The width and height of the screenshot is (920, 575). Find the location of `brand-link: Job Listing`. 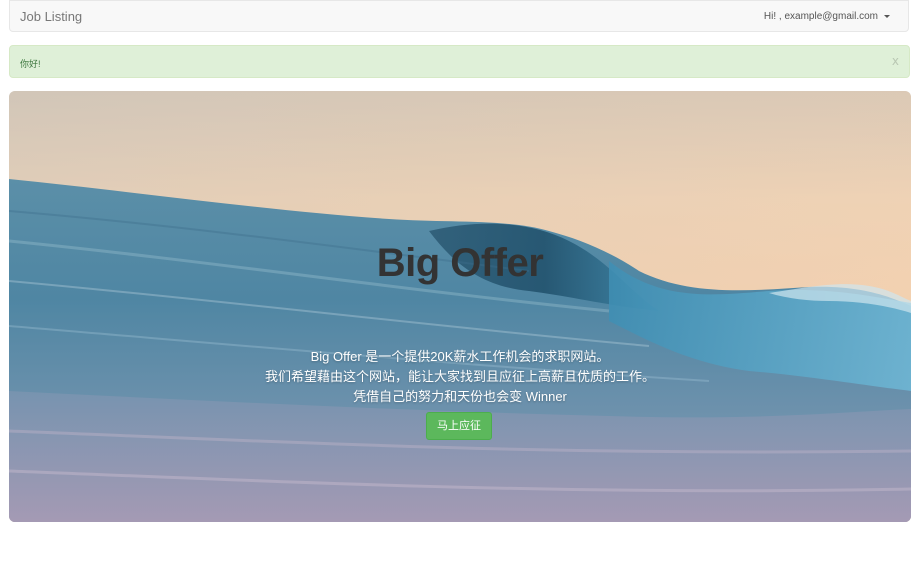

brand-link: Job Listing is located at coordinates (51, 16).